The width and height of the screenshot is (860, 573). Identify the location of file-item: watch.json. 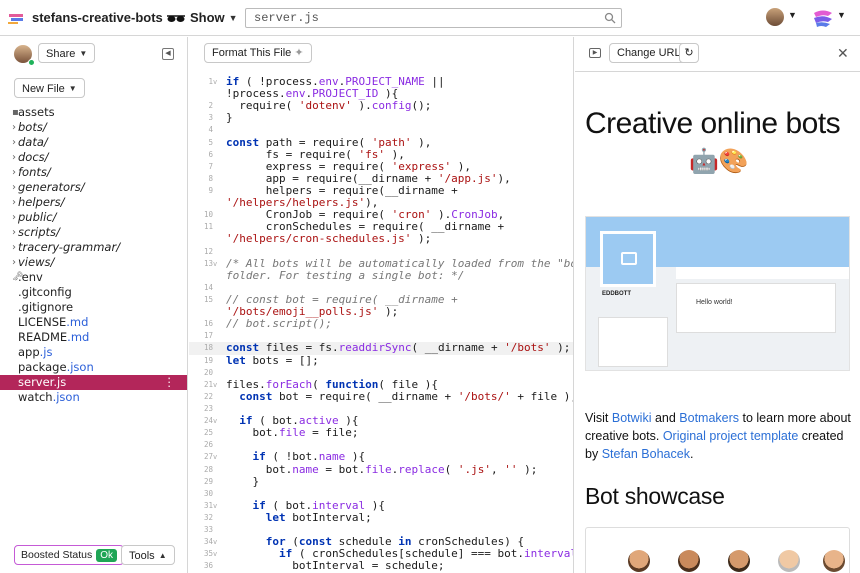
(93, 397).